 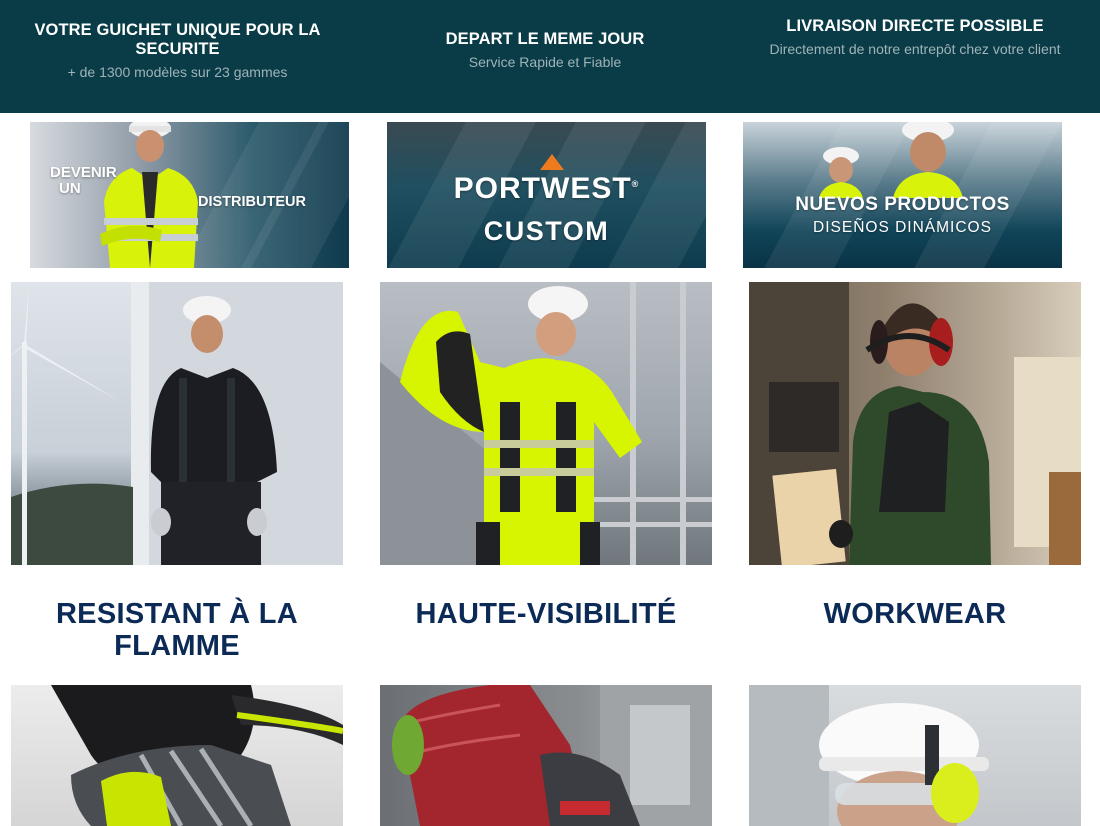 I want to click on promo-label: CUSTOM, so click(x=546, y=231).